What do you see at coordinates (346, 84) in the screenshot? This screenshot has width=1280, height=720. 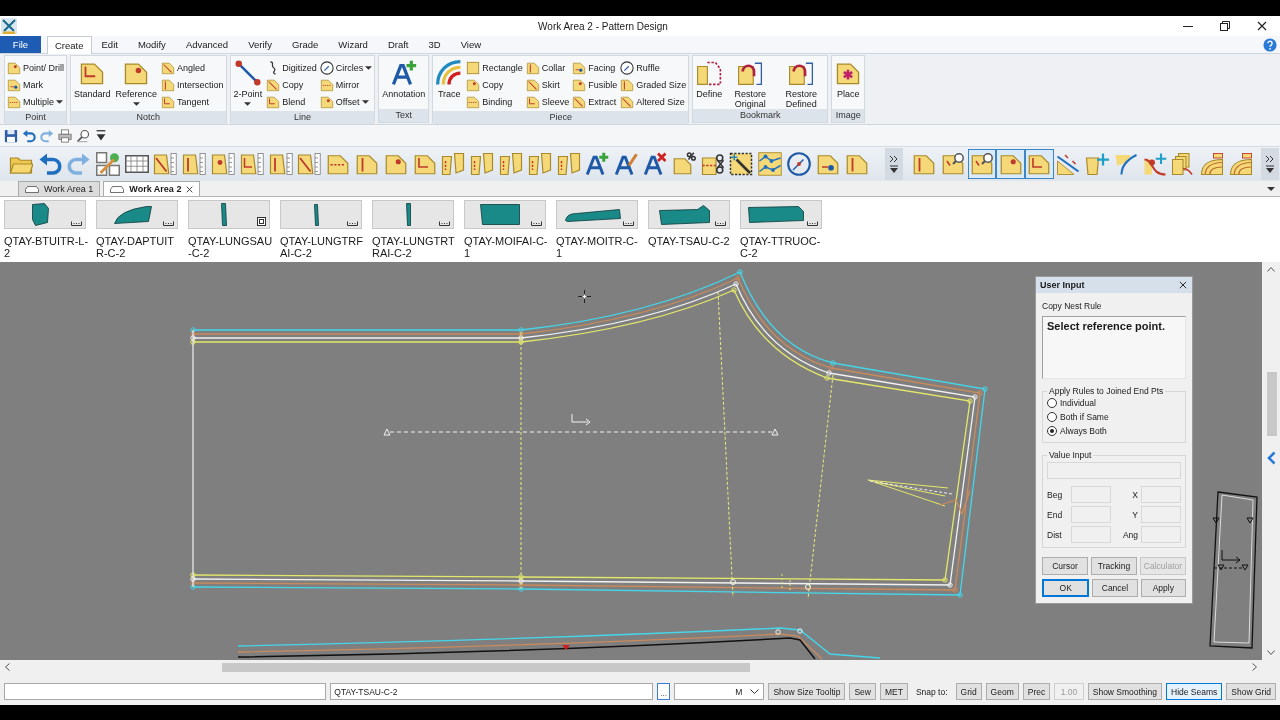 I see `ribbon-button: Mirror` at bounding box center [346, 84].